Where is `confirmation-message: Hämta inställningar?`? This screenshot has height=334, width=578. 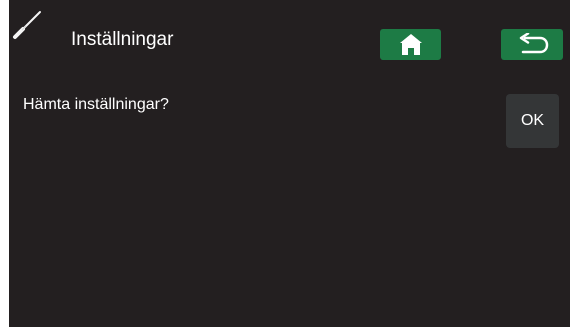 confirmation-message: Hämta inställningar? is located at coordinates (96, 104).